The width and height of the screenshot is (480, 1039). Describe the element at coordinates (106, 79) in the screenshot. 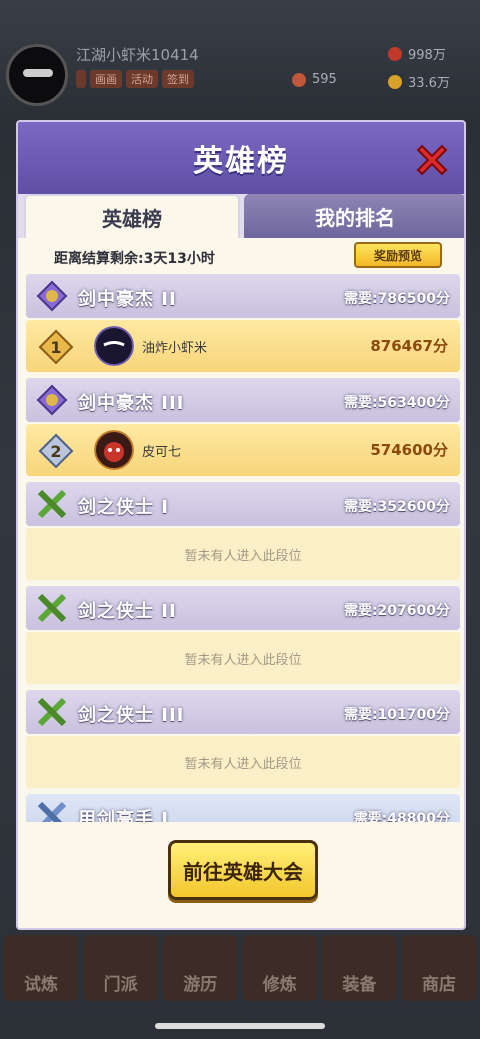

I see `tag-draw: 画画` at that location.